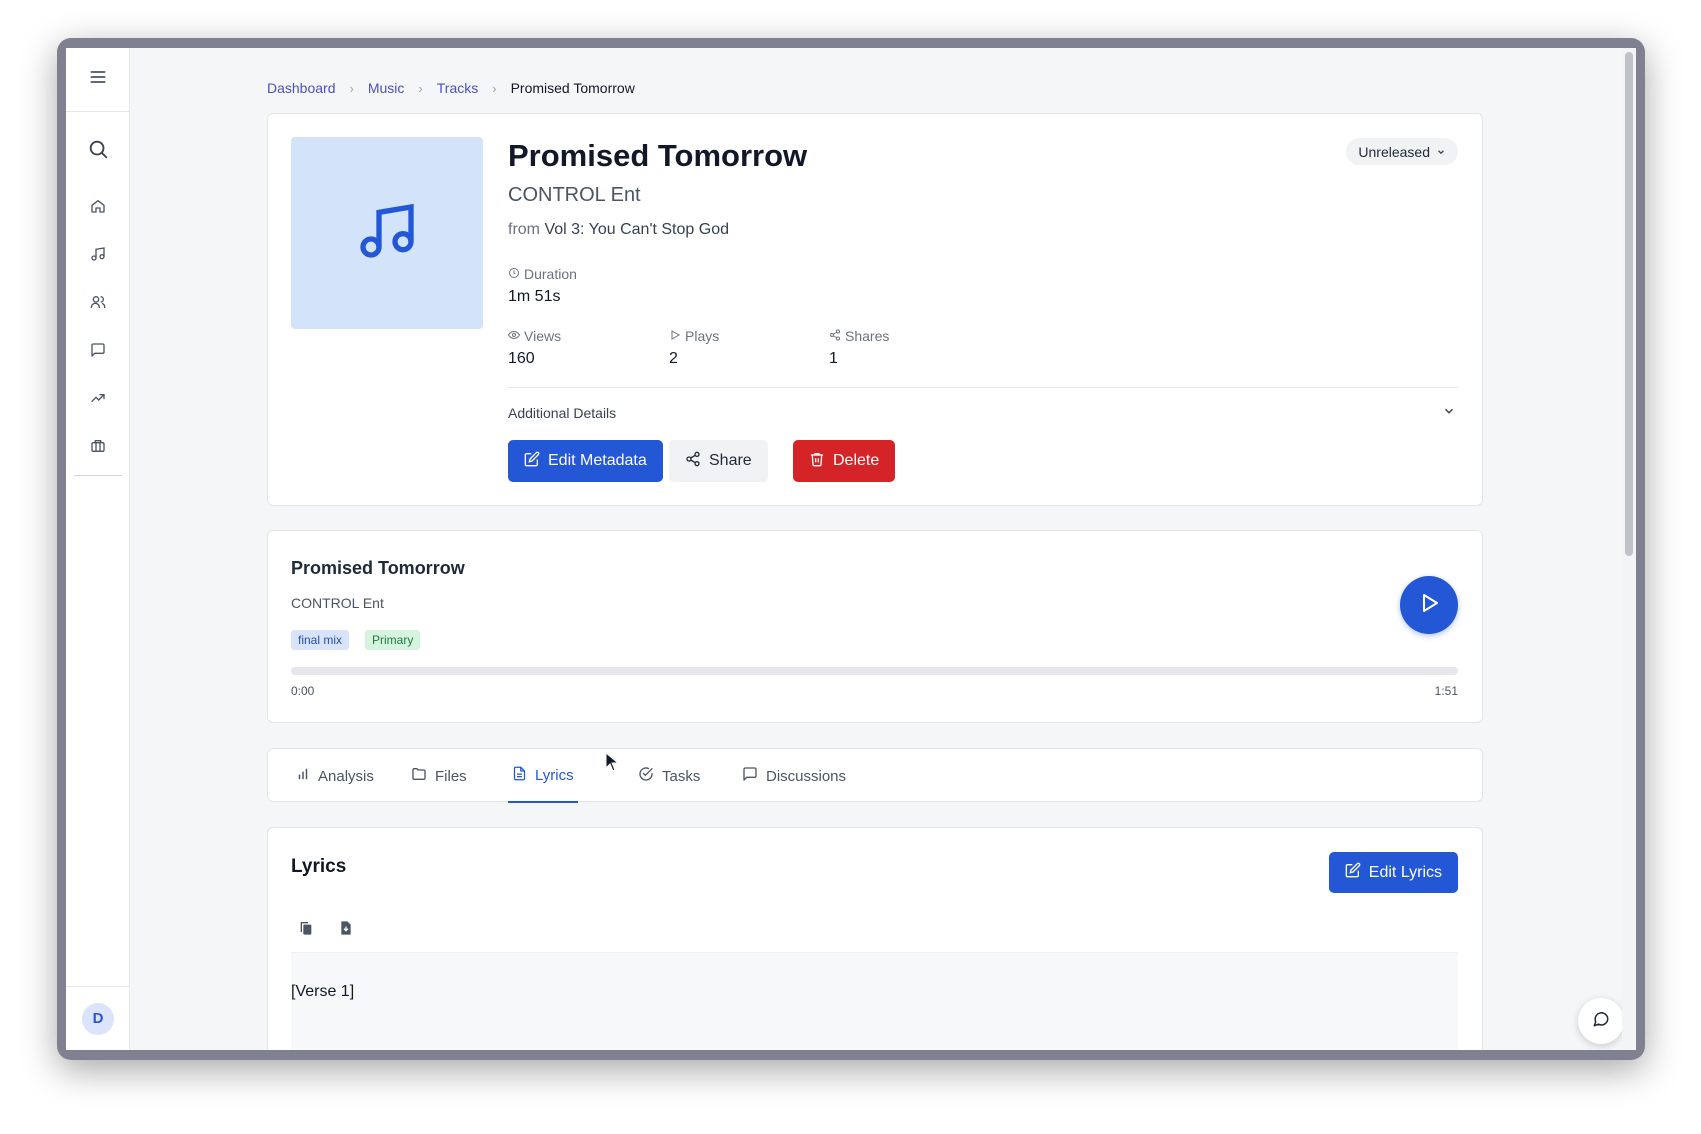 The width and height of the screenshot is (1701, 1134). I want to click on from-prefix: from, so click(524, 229).